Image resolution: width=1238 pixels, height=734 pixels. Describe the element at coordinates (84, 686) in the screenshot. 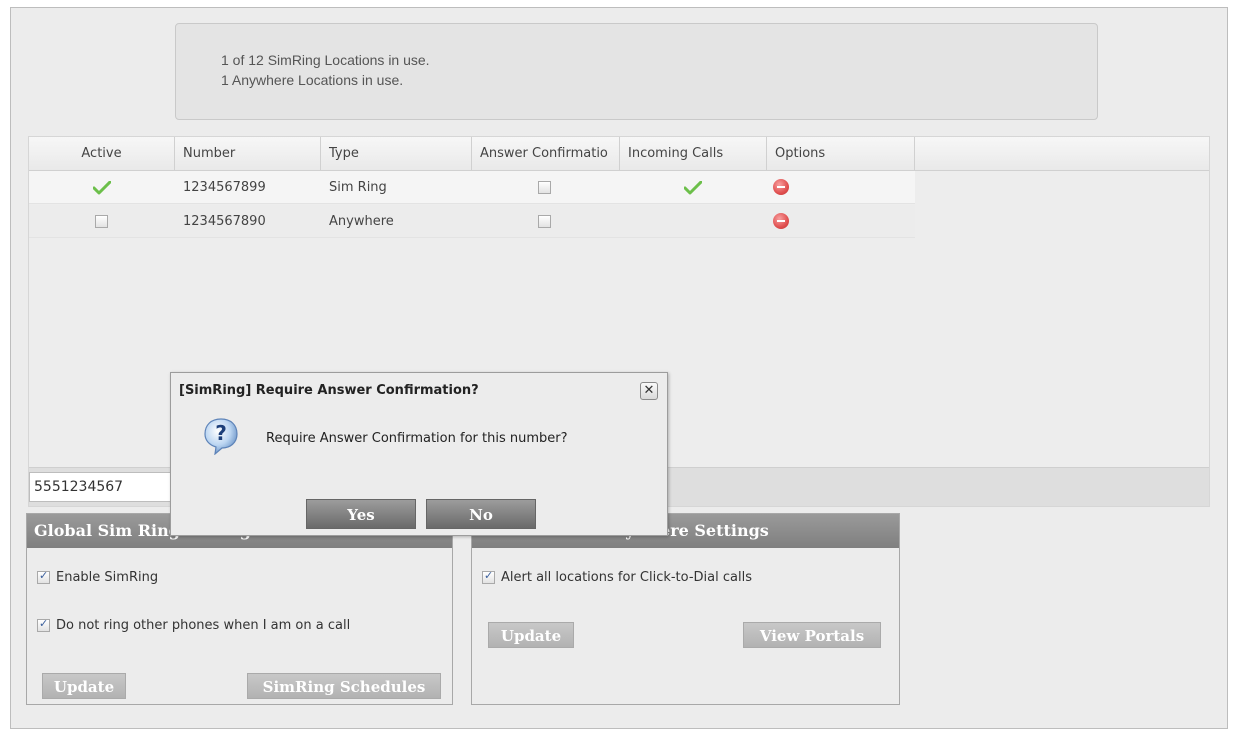

I see `simring-update-button: Update` at that location.